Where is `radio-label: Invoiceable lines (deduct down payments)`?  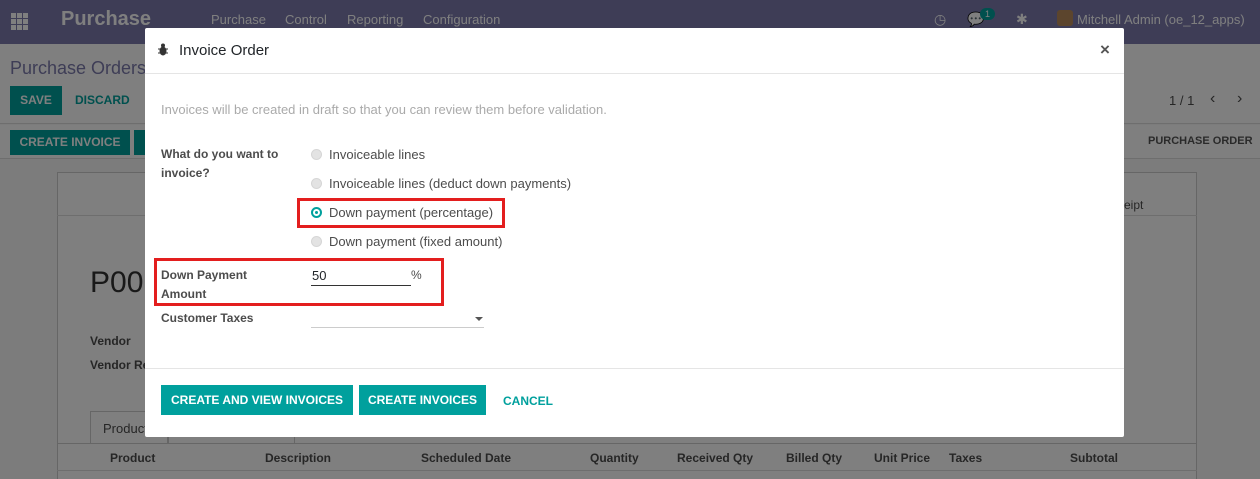
radio-label: Invoiceable lines (deduct down payments) is located at coordinates (450, 183).